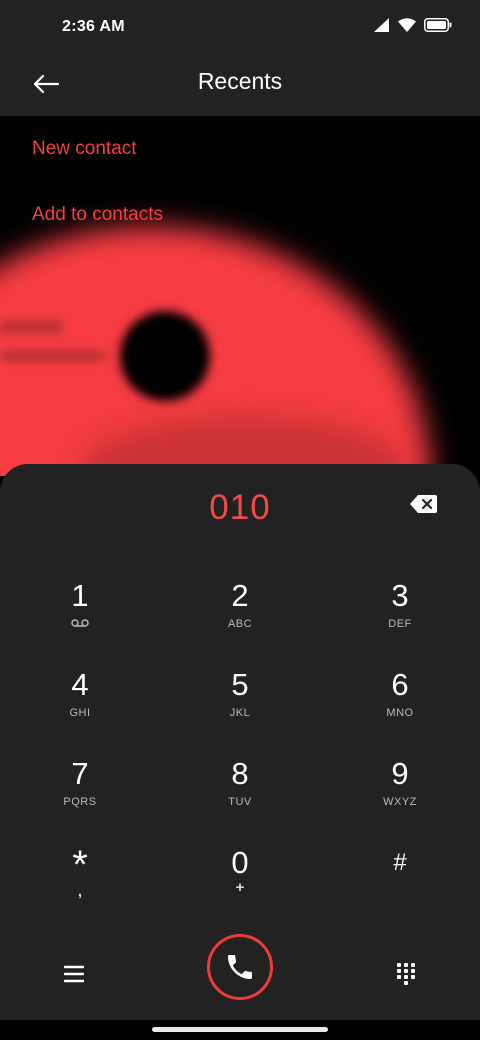 This screenshot has height=1040, width=480. I want to click on app-bar: Recents, so click(240, 86).